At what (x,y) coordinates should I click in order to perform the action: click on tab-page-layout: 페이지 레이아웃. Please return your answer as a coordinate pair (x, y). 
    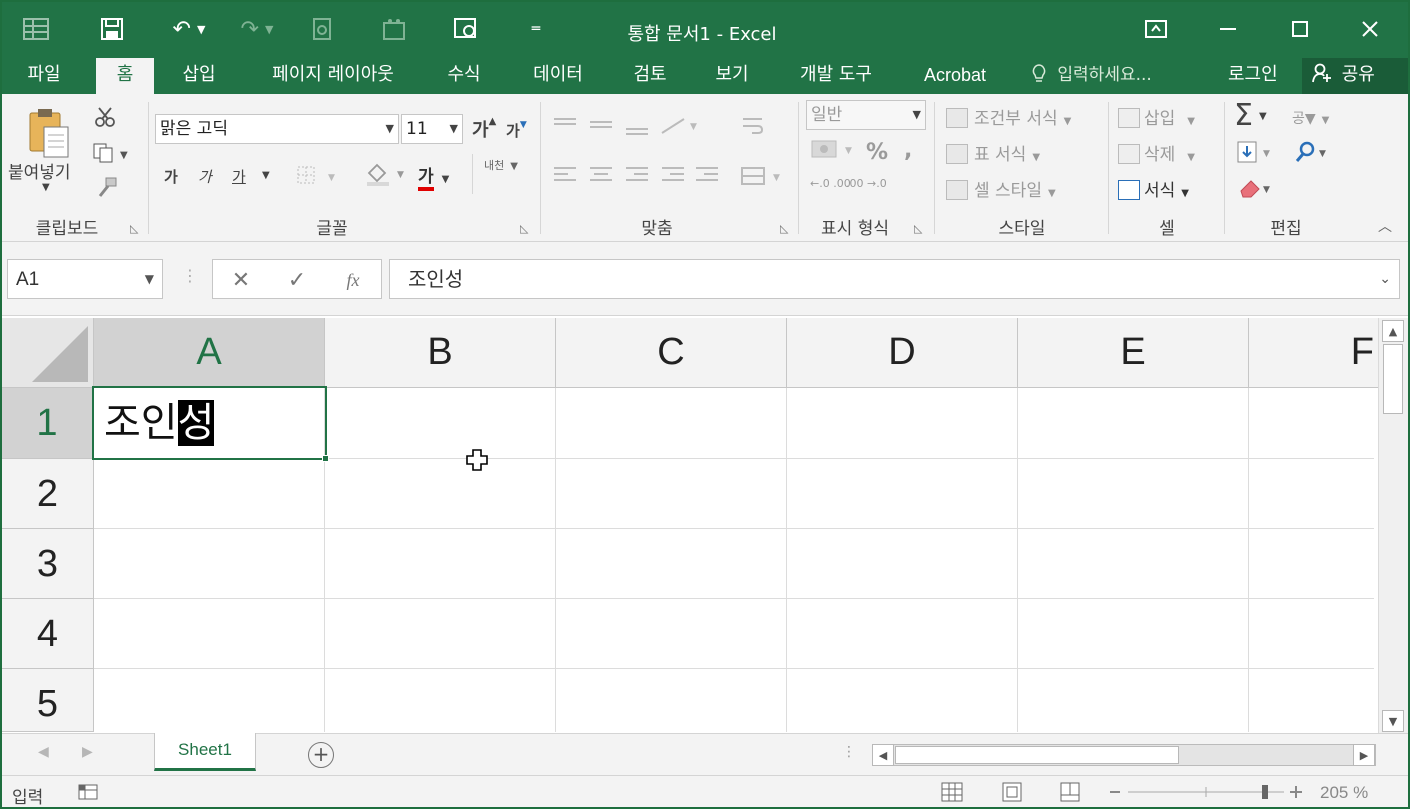
    Looking at the image, I should click on (333, 76).